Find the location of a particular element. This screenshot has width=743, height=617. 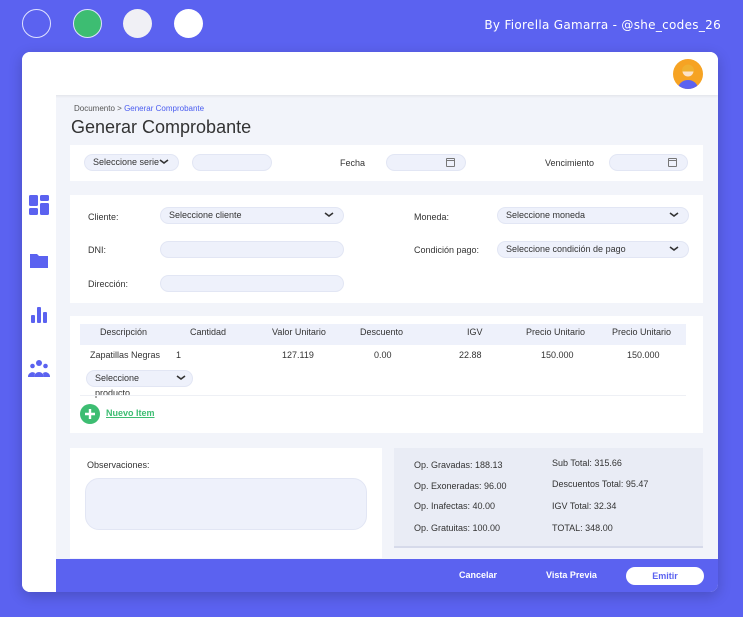

fecha-label: Fecha is located at coordinates (353, 163).